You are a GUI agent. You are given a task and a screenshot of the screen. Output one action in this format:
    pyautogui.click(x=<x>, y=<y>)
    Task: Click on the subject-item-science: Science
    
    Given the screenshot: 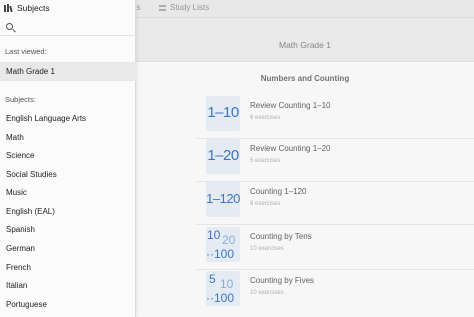 What is the action you would take?
    pyautogui.click(x=68, y=155)
    